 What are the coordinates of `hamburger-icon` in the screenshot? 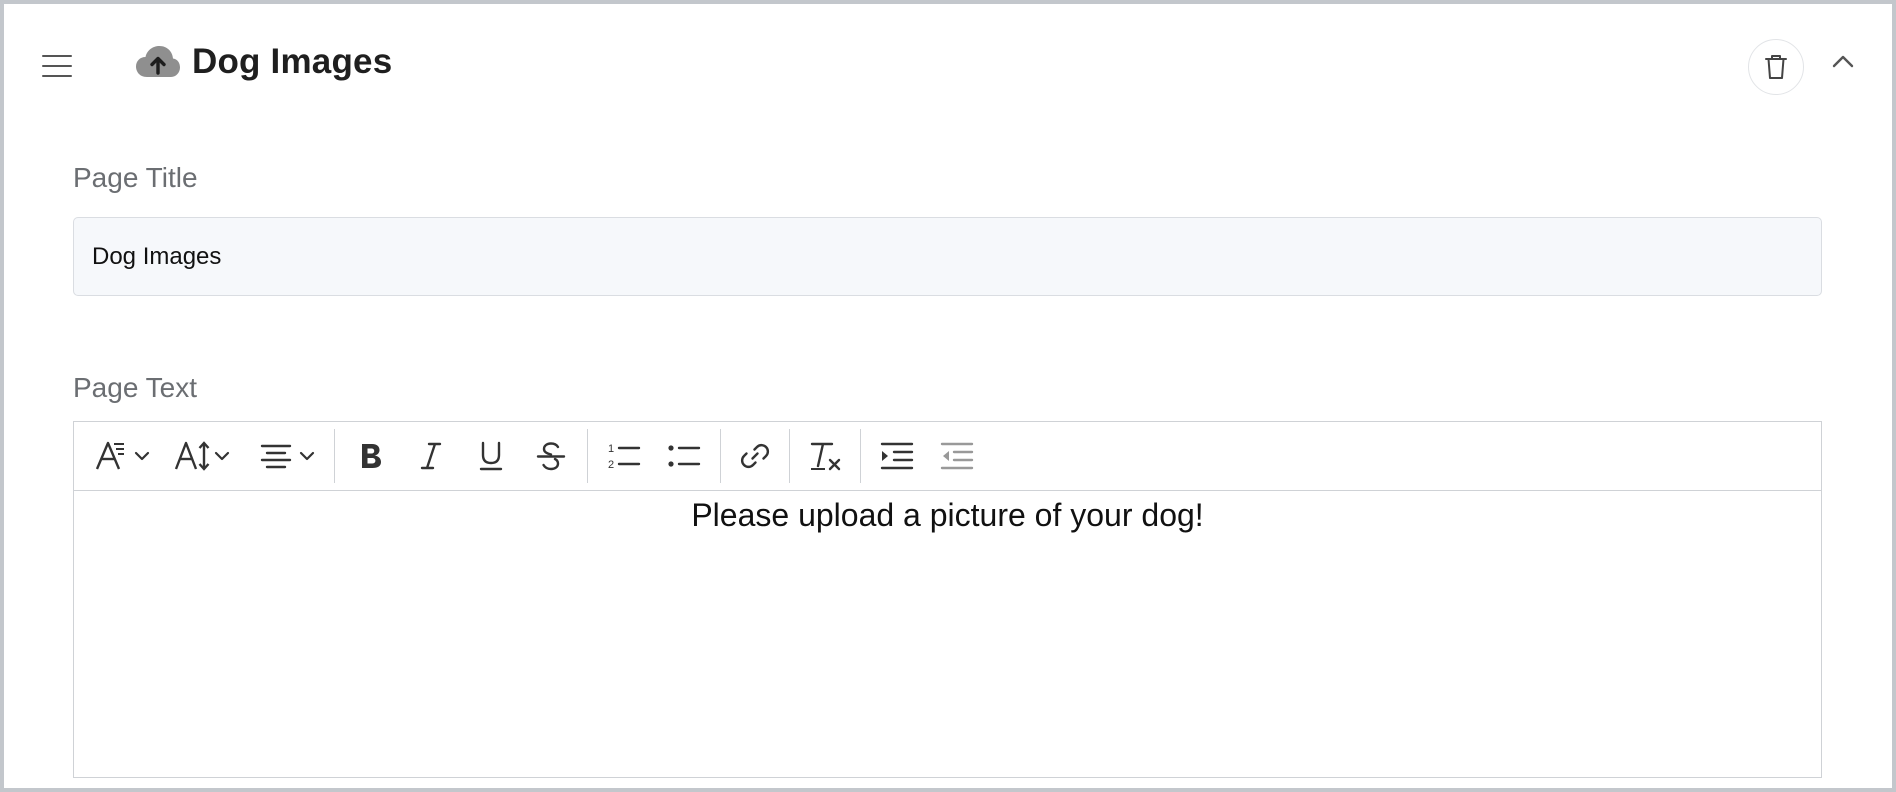 It's located at (57, 56).